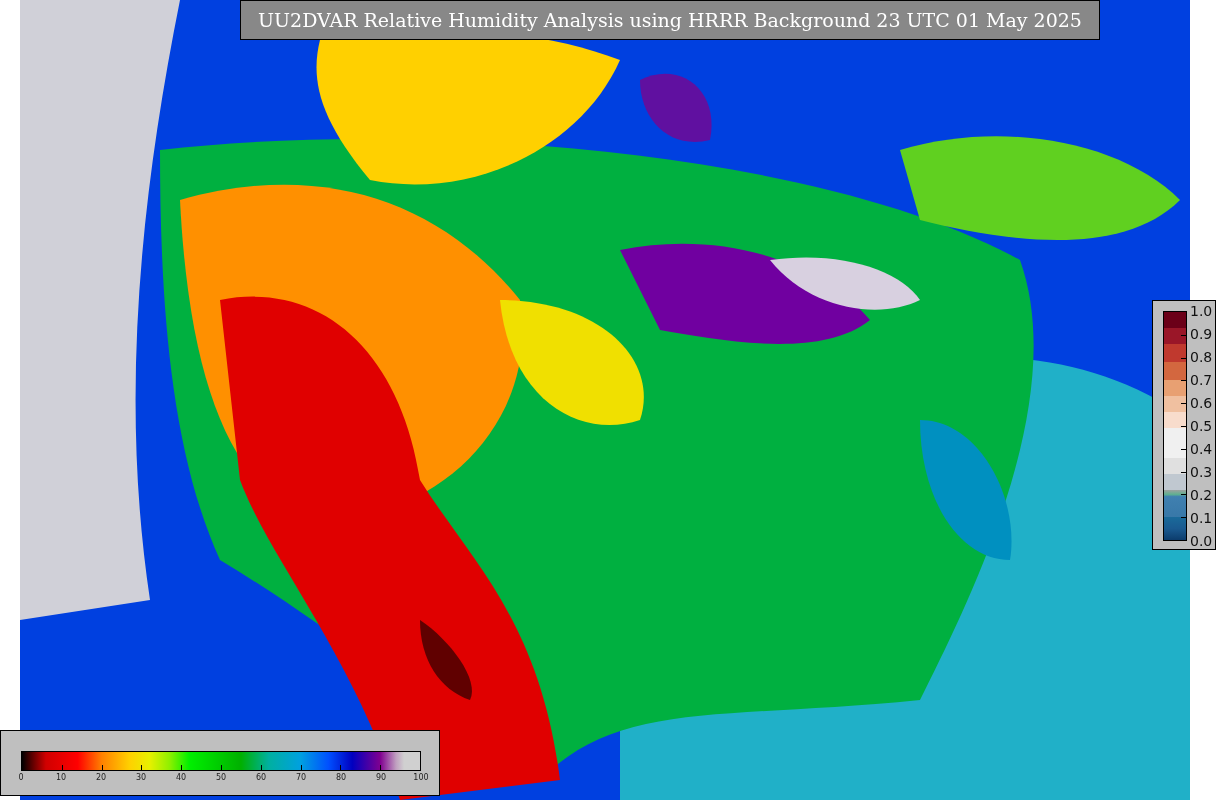  Describe the element at coordinates (670, 20) in the screenshot. I see `map-title: UU2DVAR Relative Humidity Analysis using HRRR Background 23 UTC 01 May 2025` at that location.